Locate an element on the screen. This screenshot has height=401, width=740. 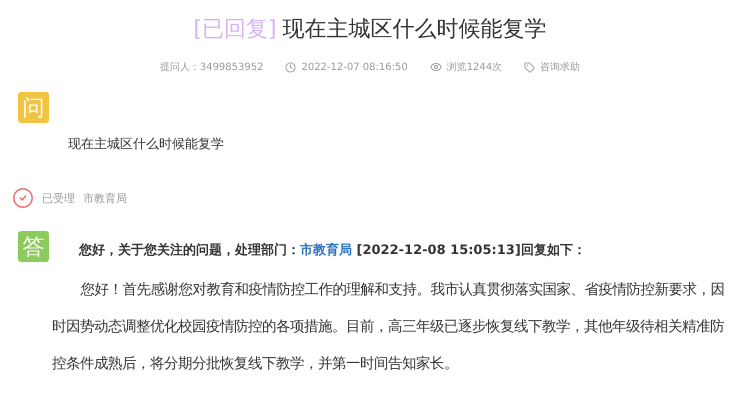
check-icon is located at coordinates (23, 198).